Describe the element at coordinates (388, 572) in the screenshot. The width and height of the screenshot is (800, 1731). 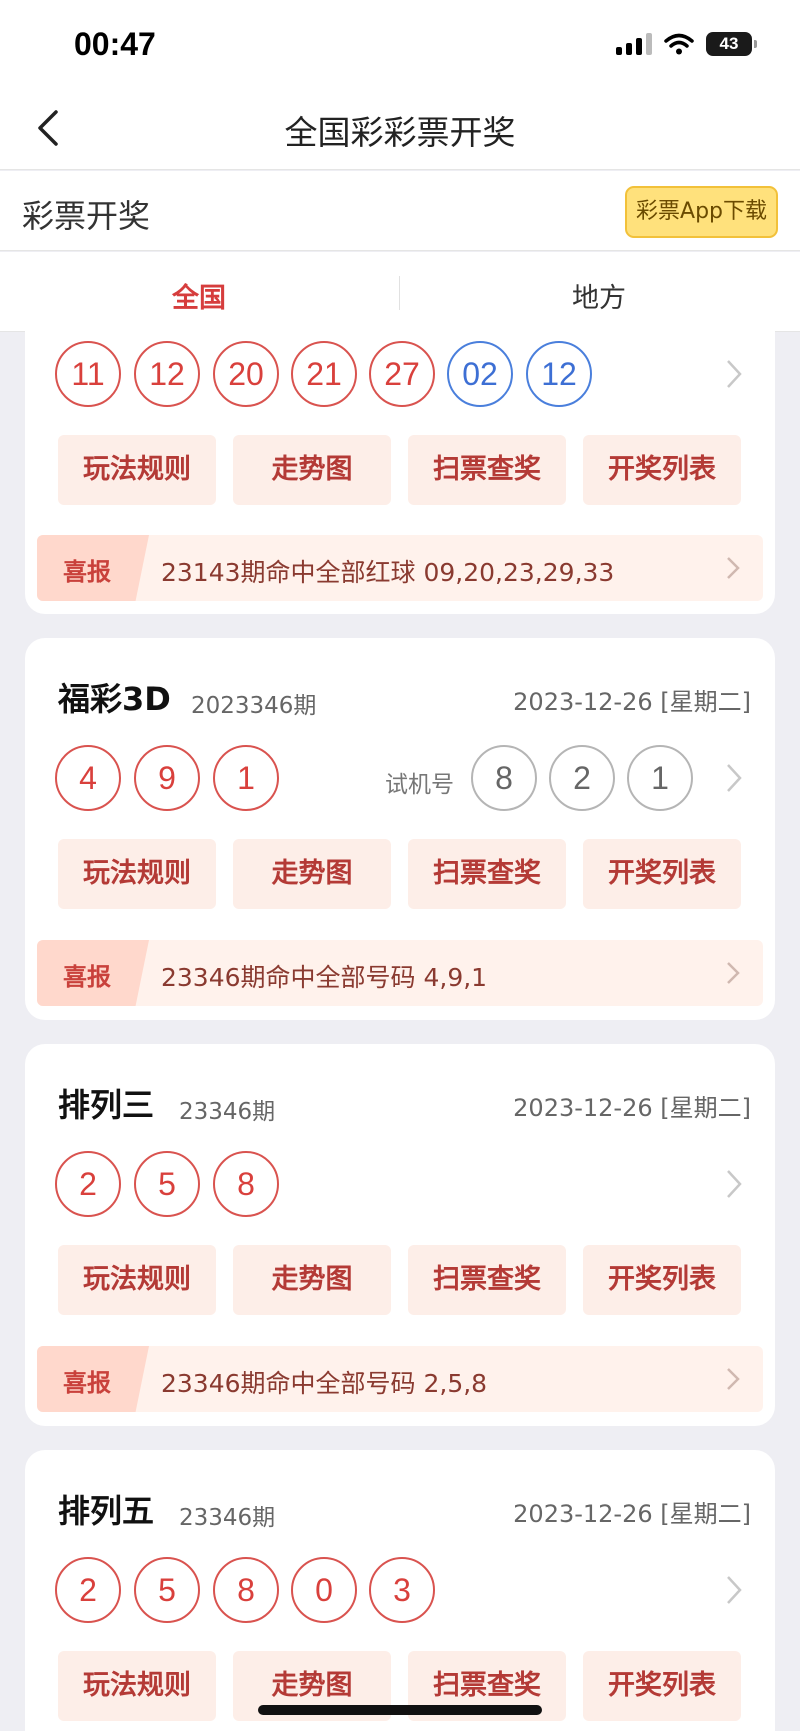
I see `news-text: 23143期命中全部红球 09,20,23,29,33` at that location.